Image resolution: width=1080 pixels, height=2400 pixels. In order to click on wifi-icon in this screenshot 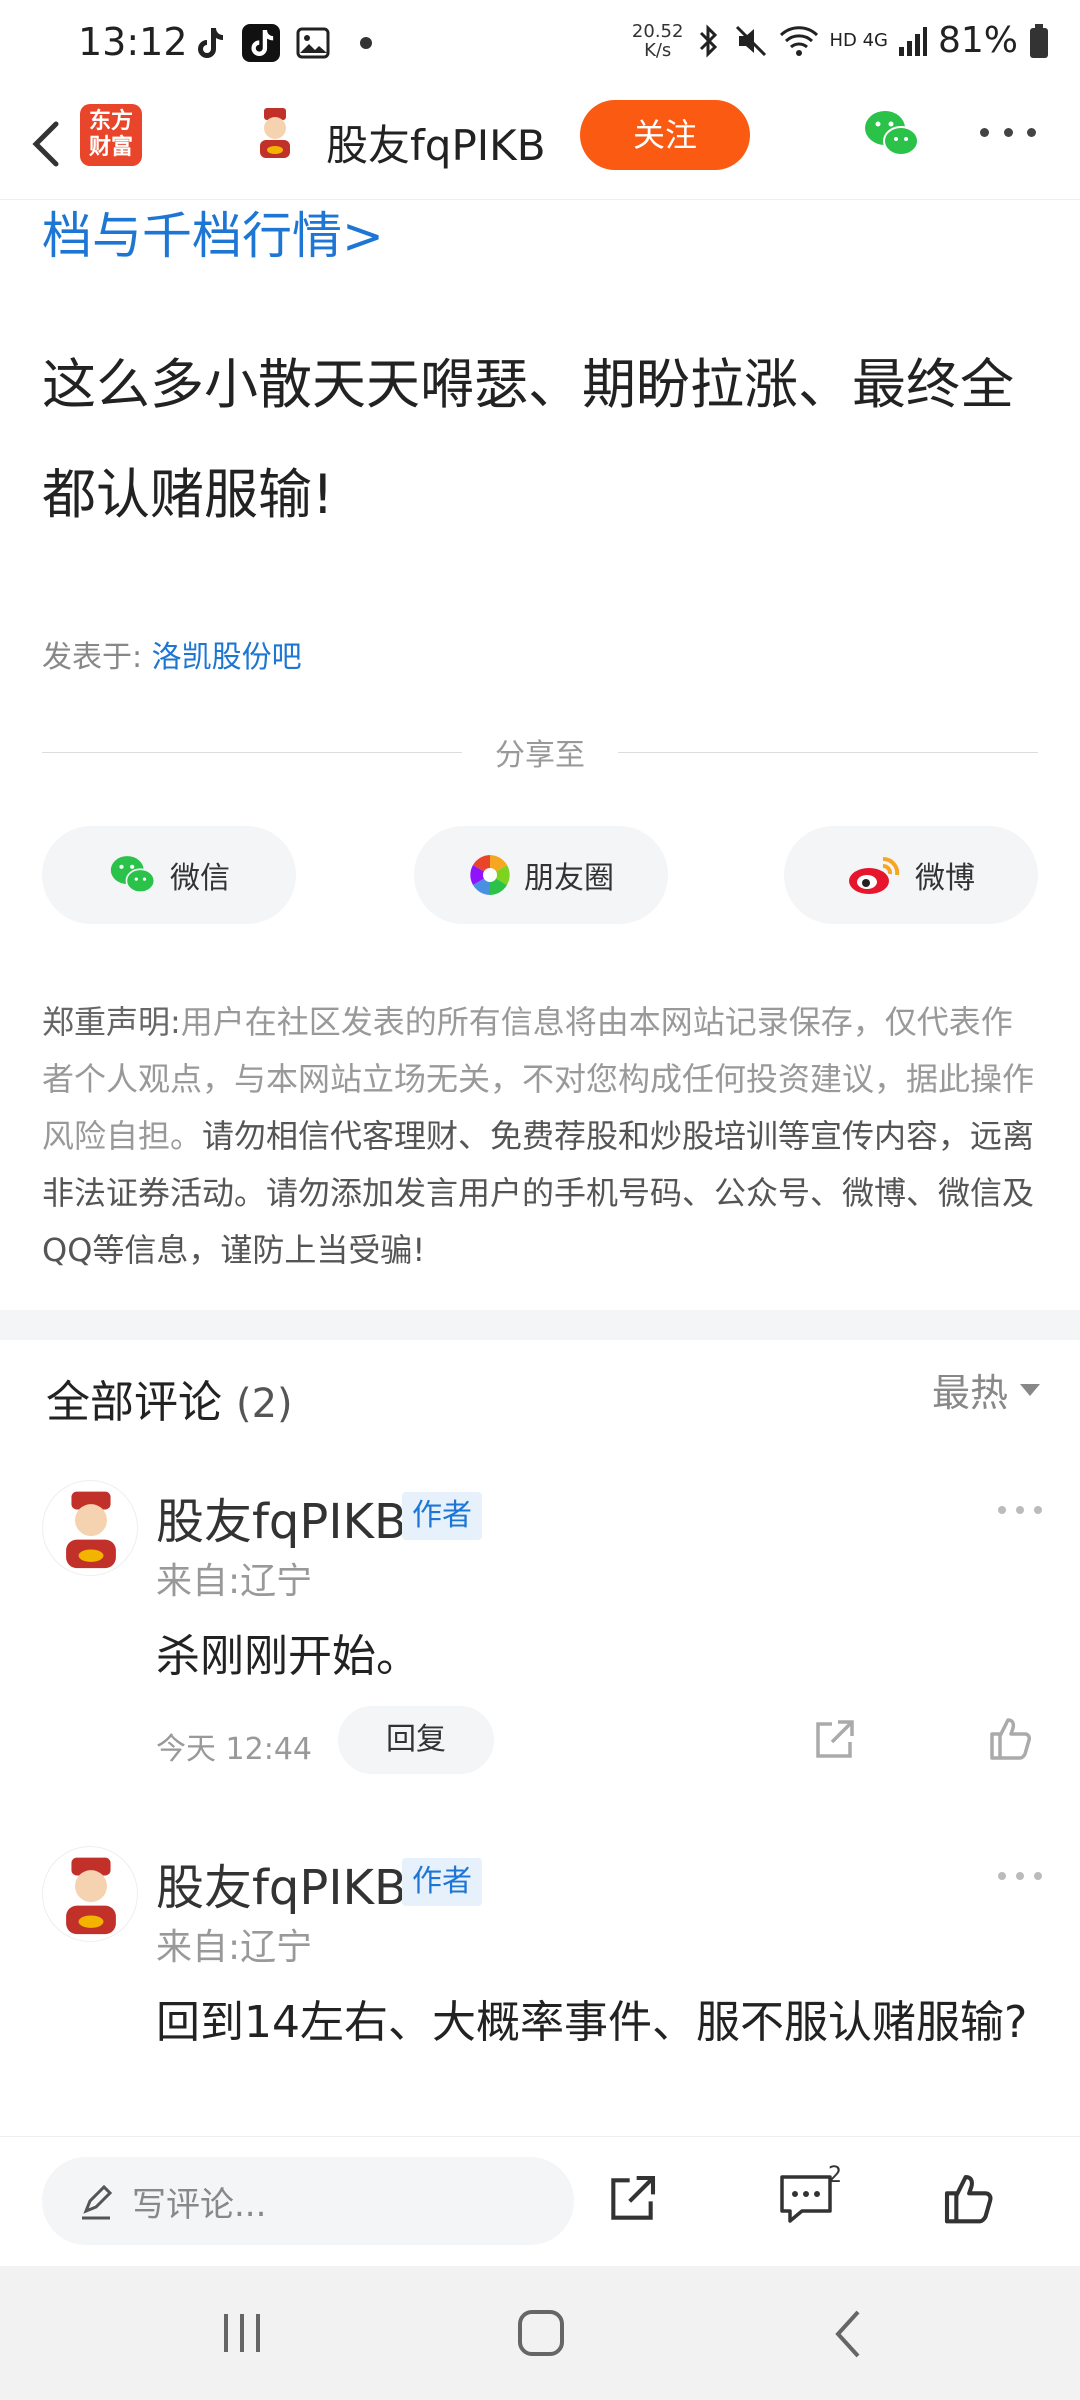, I will do `click(799, 40)`.